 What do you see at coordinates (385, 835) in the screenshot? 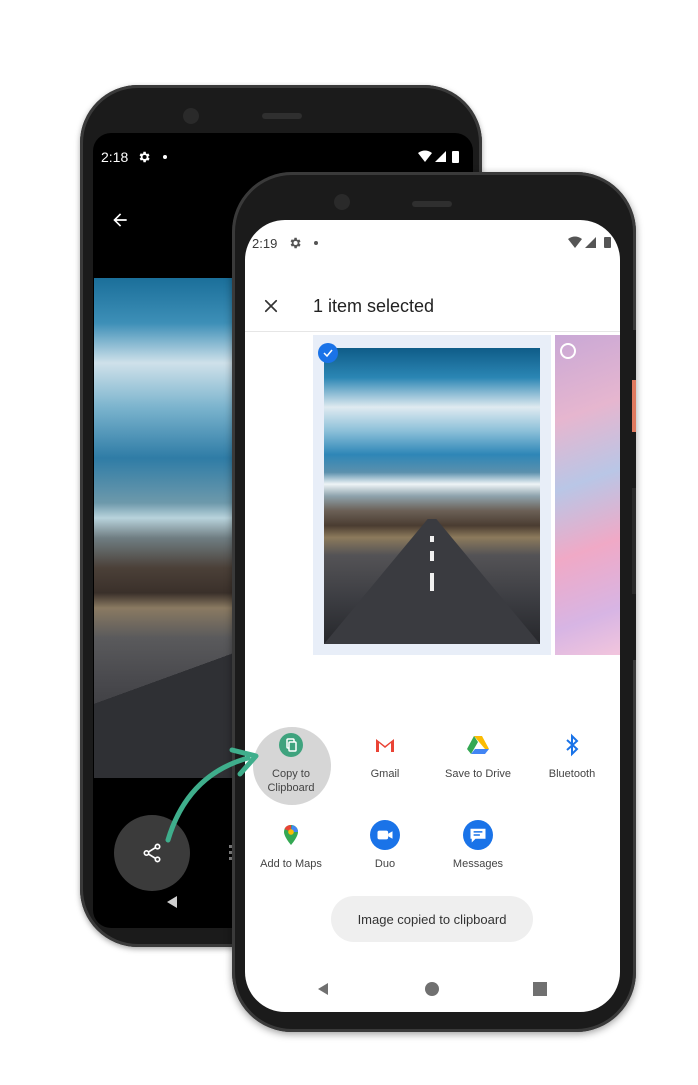
I see `duo-icon` at bounding box center [385, 835].